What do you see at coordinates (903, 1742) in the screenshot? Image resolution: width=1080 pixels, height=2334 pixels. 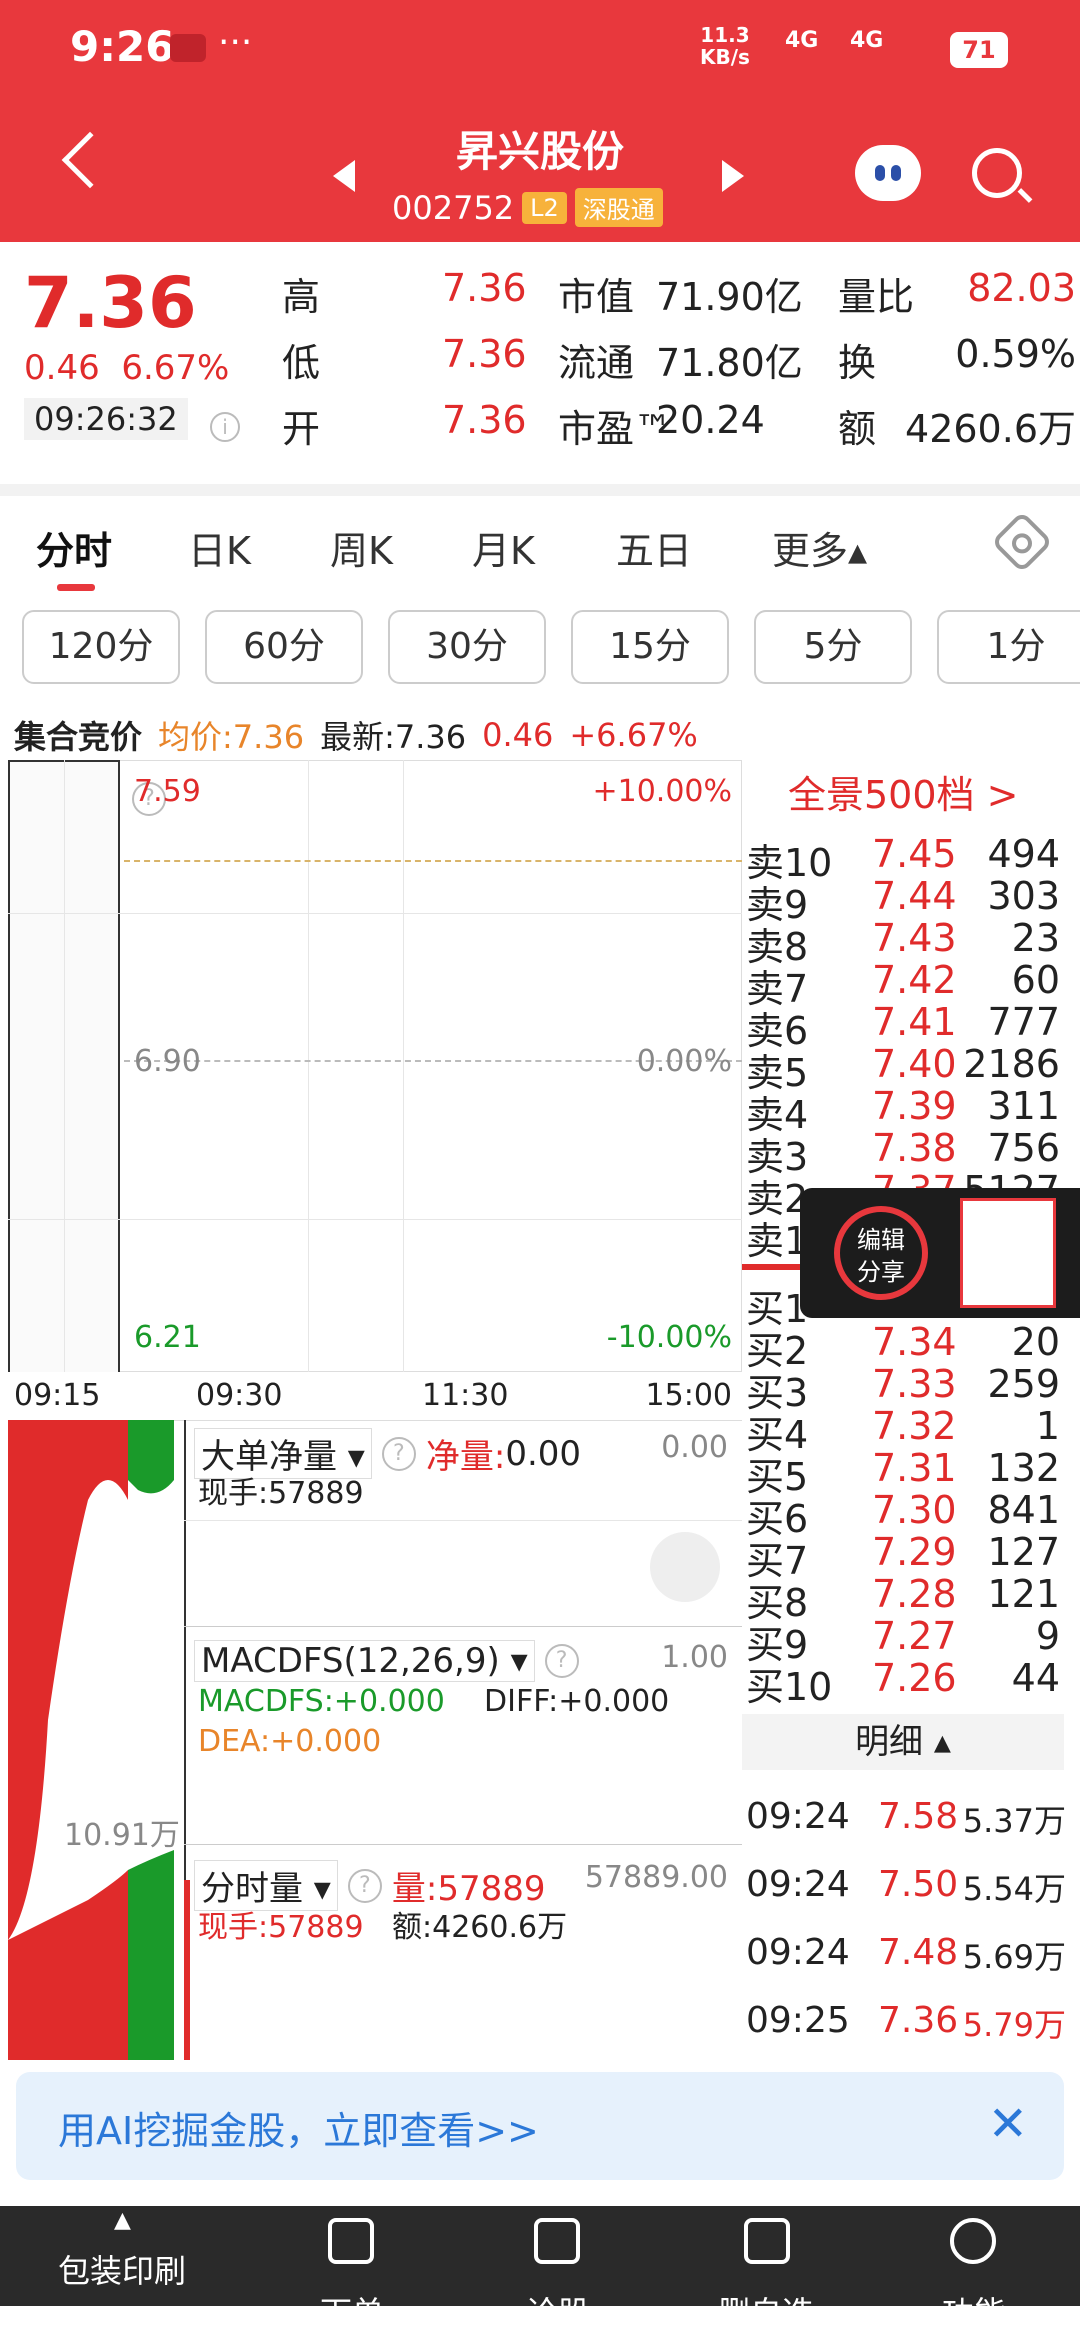 I see `detail-header: 明细 ▴` at bounding box center [903, 1742].